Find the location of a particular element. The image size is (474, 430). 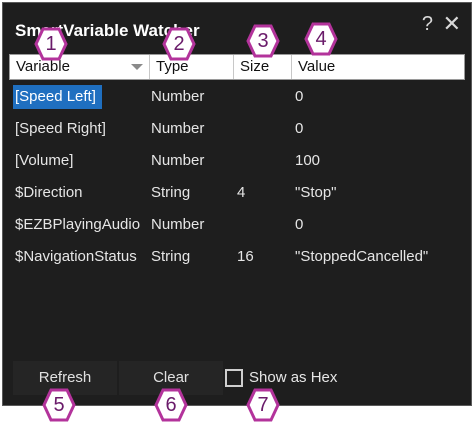

size-cell: 16 is located at coordinates (245, 256).